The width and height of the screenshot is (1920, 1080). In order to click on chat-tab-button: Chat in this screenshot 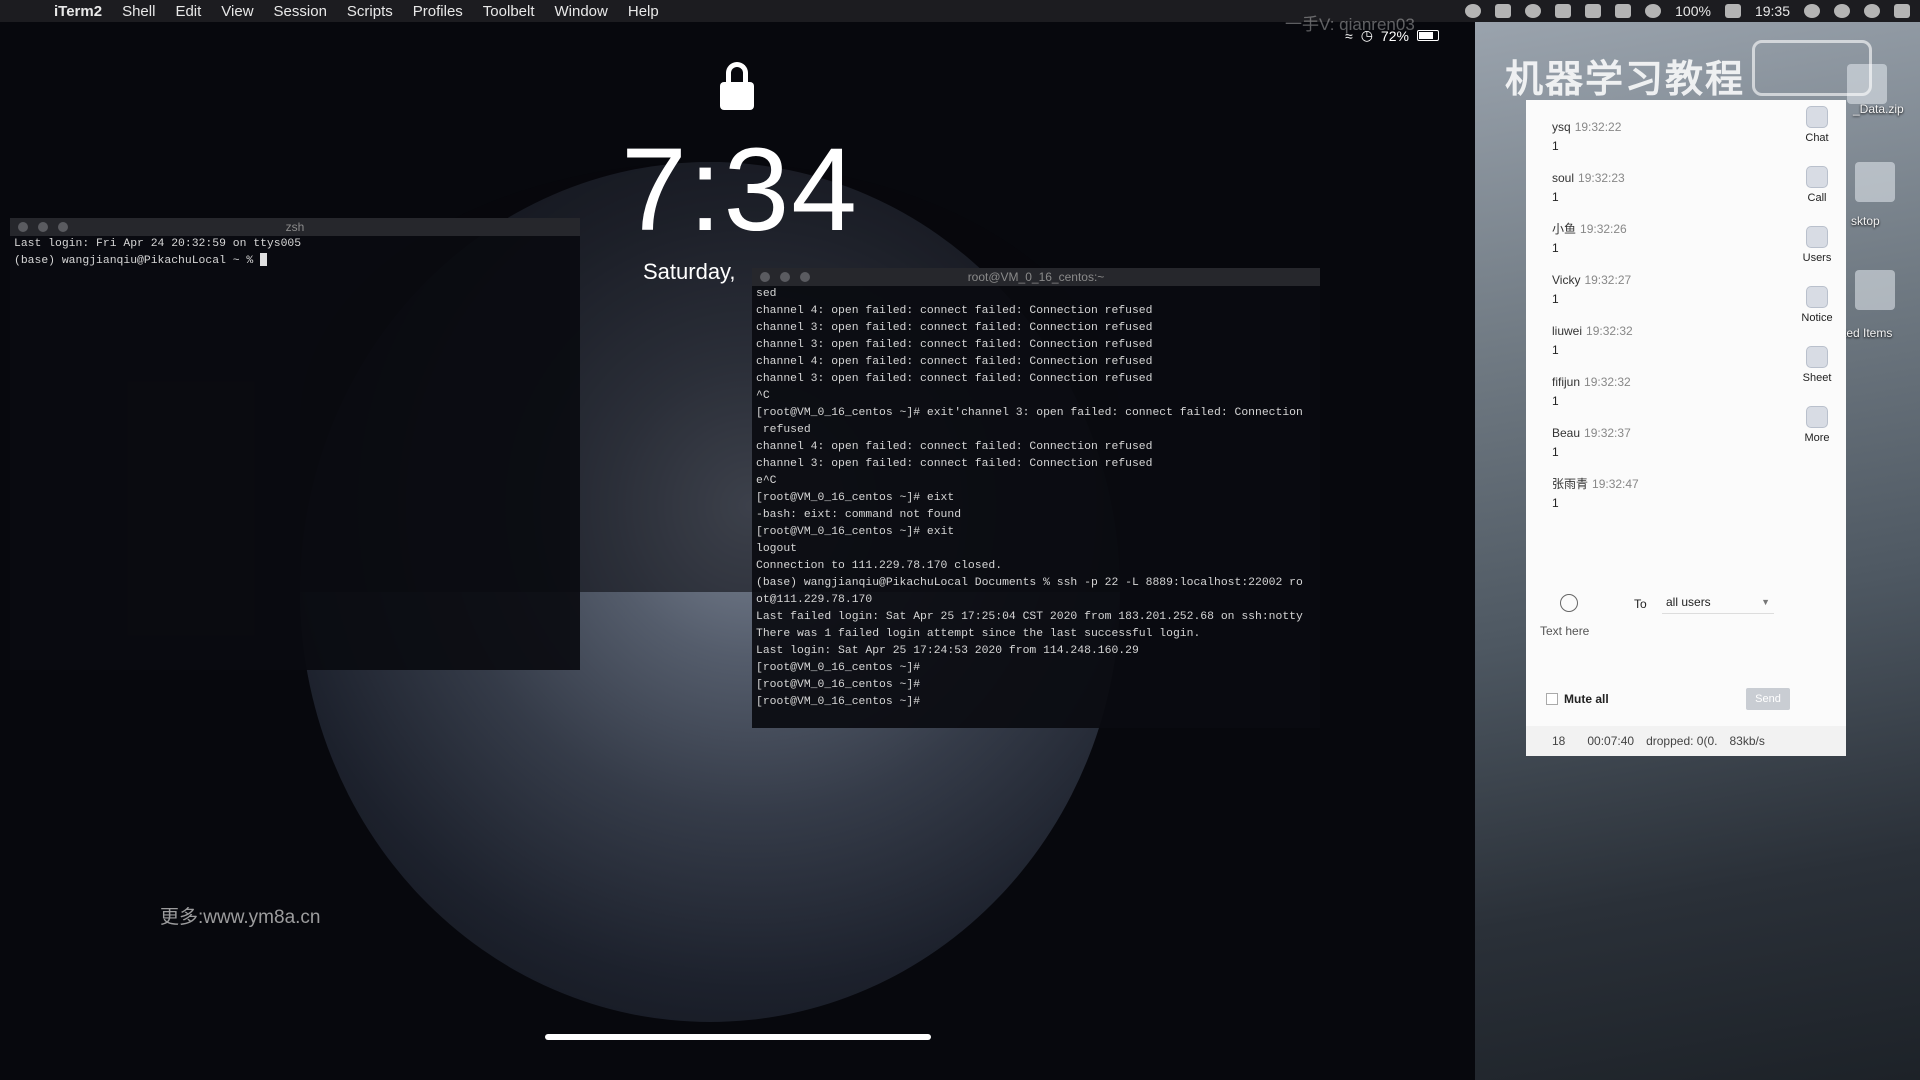, I will do `click(1817, 130)`.